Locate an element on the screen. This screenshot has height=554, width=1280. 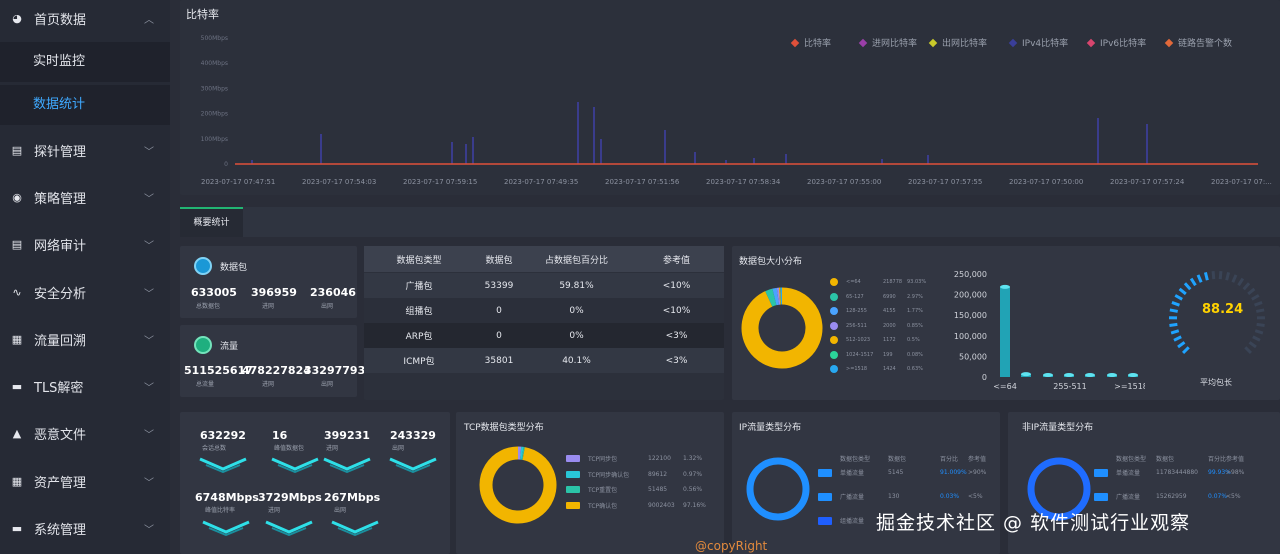
stat-value: 16 is located at coordinates (280, 435).